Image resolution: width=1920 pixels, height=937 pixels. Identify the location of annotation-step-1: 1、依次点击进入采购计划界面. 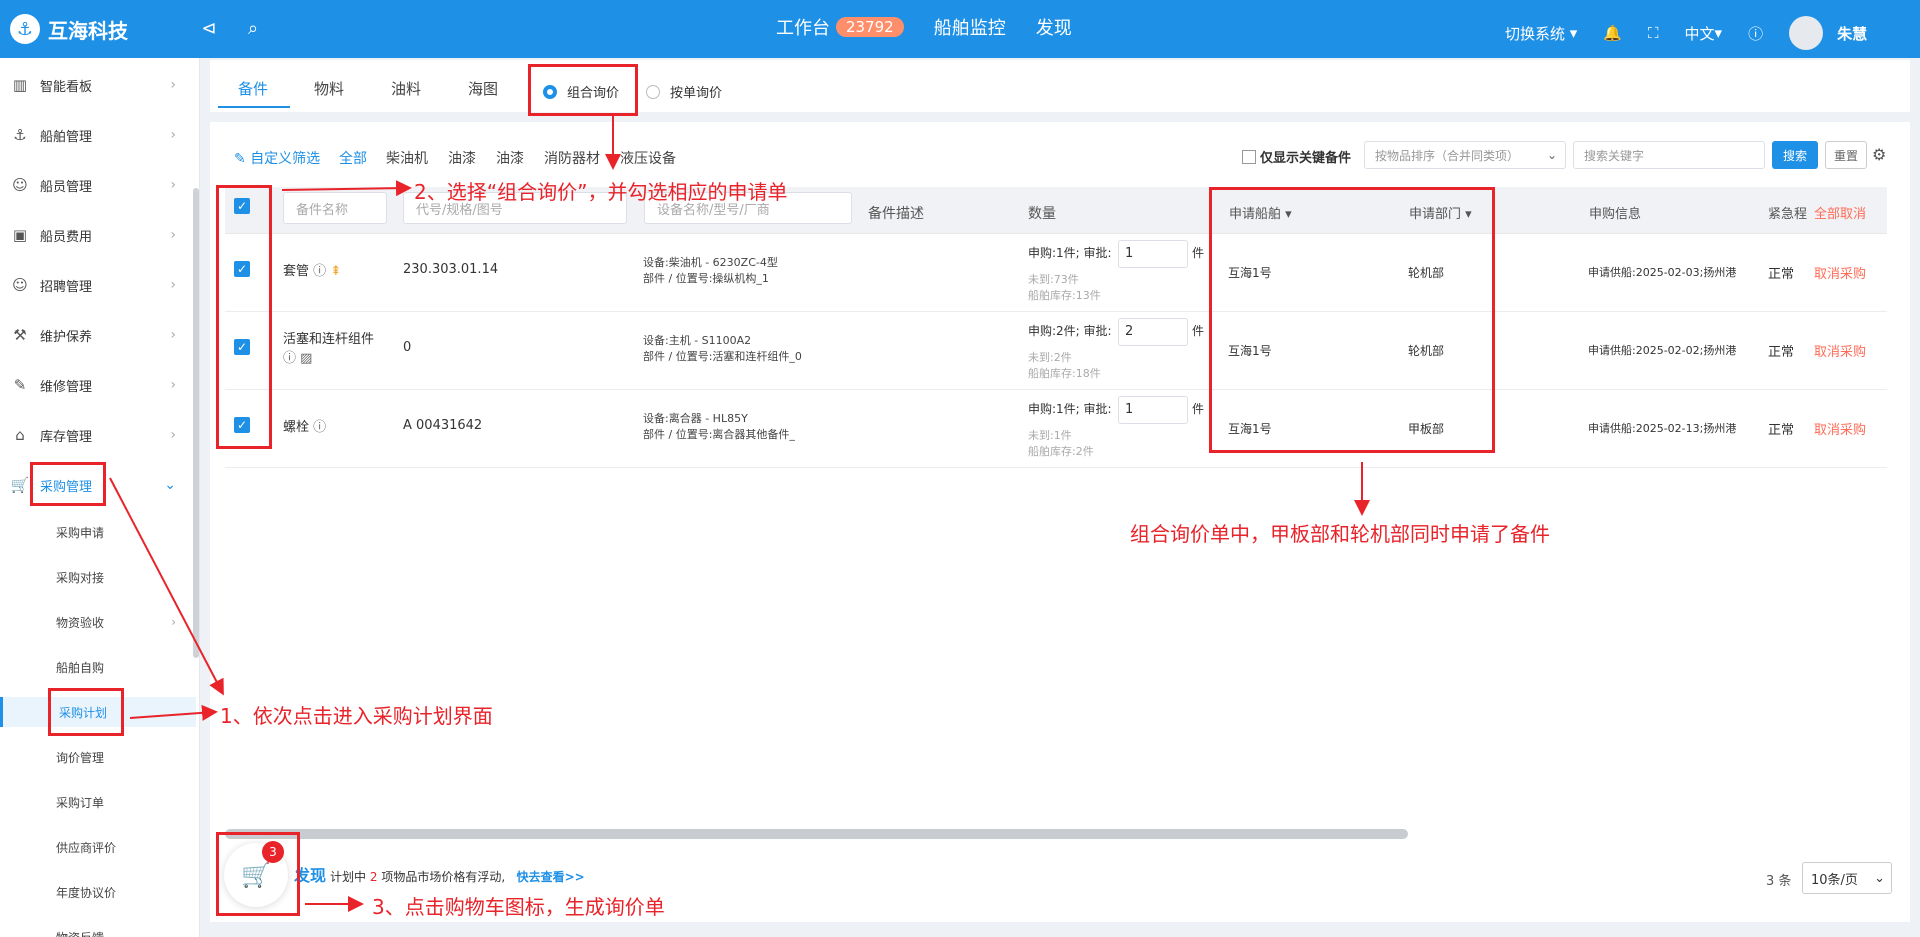
(356, 716).